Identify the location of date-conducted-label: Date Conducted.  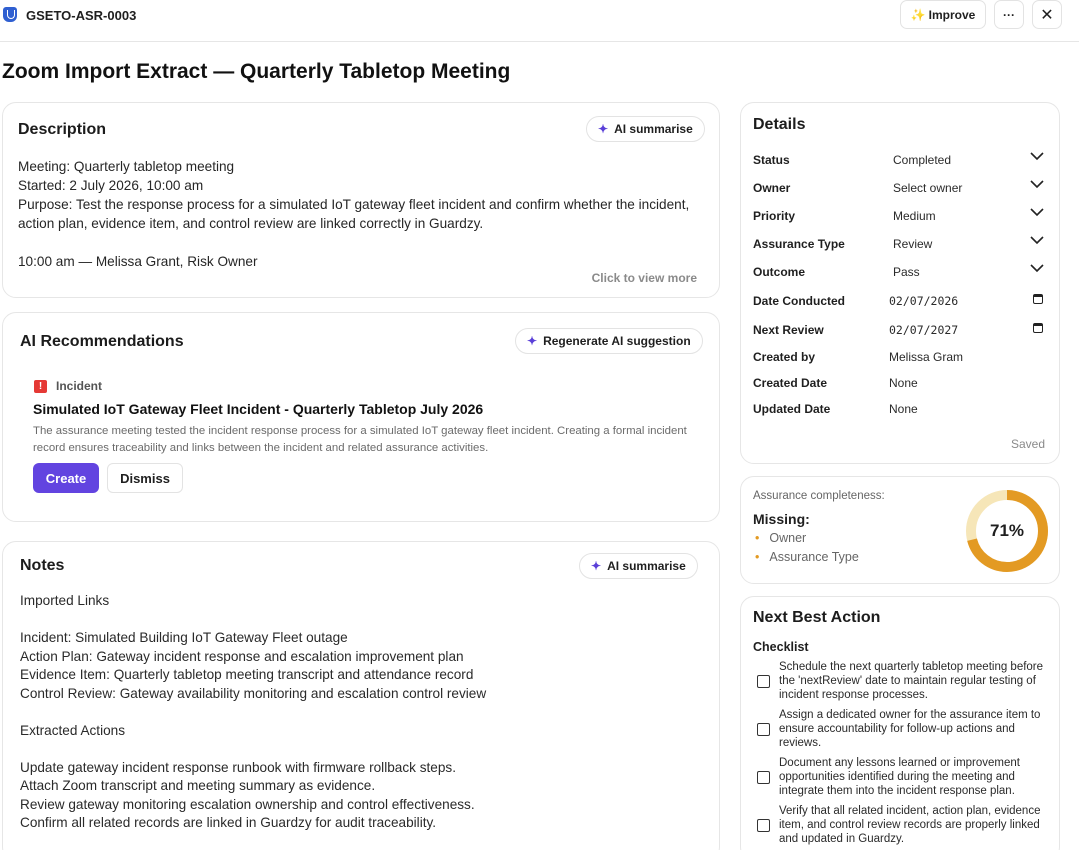
(799, 301).